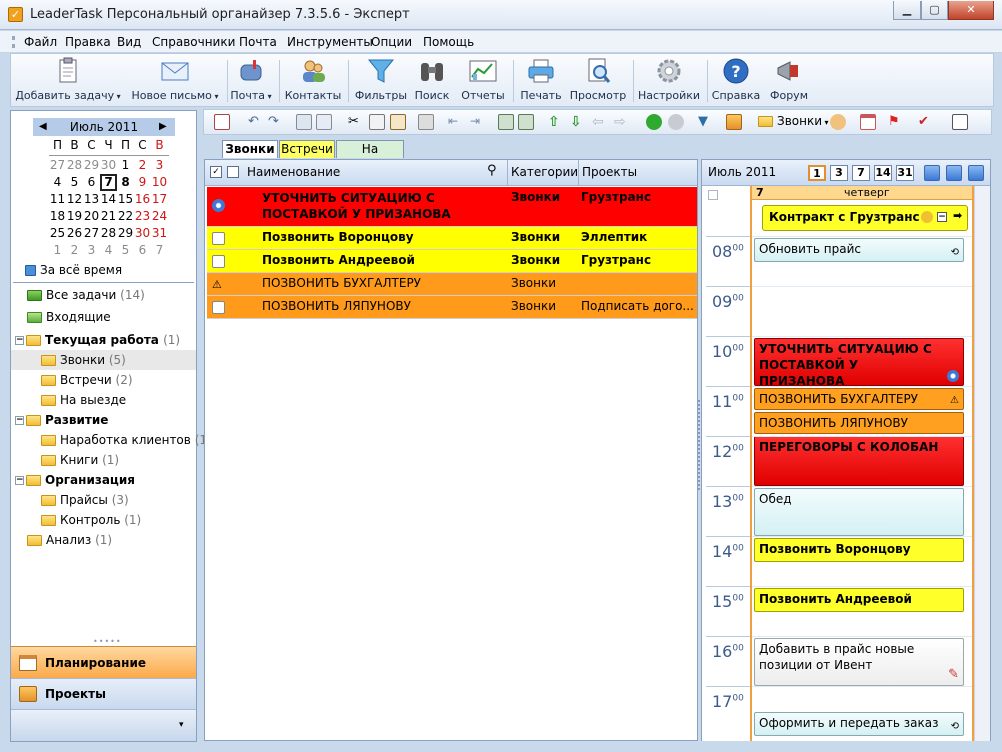 The height and width of the screenshot is (752, 1002). Describe the element at coordinates (492, 170) in the screenshot. I see `search-icon: ⚲` at that location.